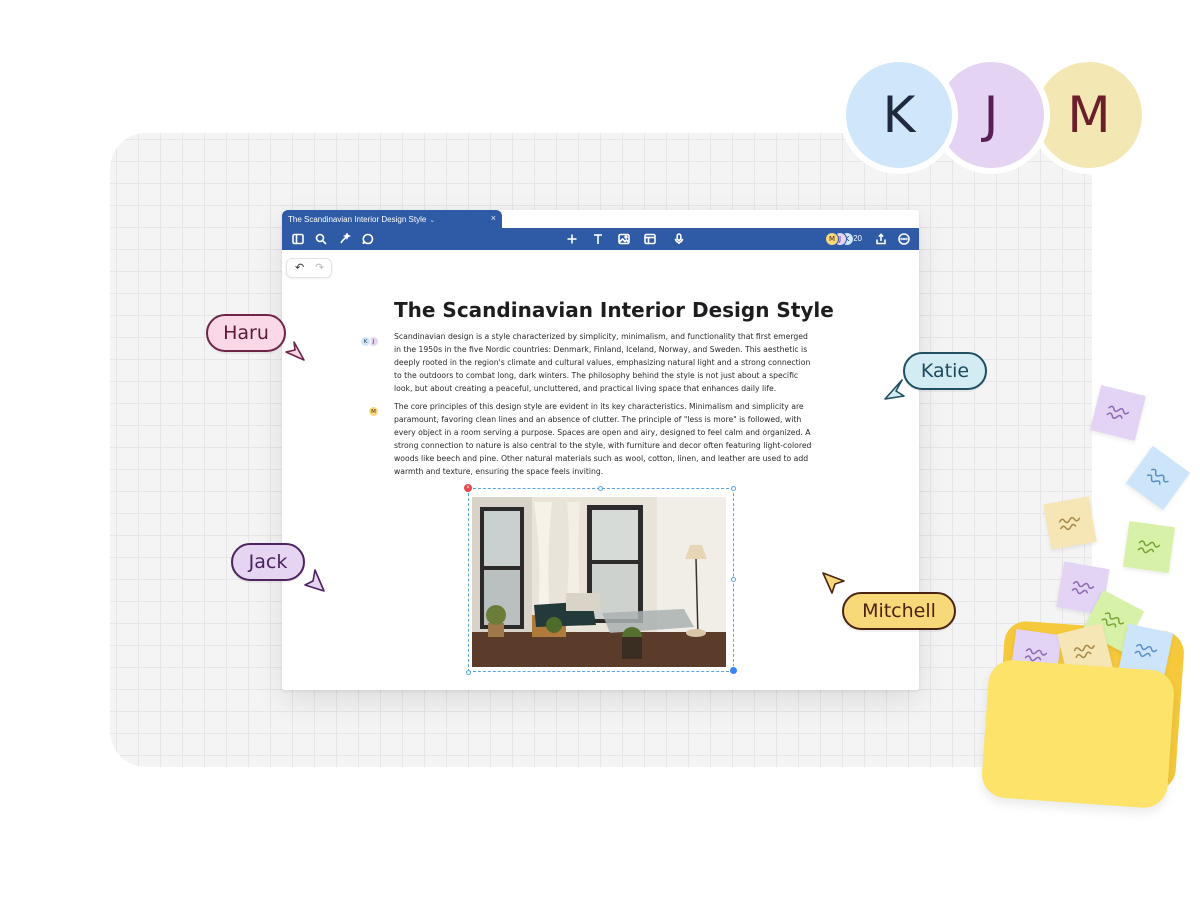 The width and height of the screenshot is (1200, 900). I want to click on search-icon, so click(321, 239).